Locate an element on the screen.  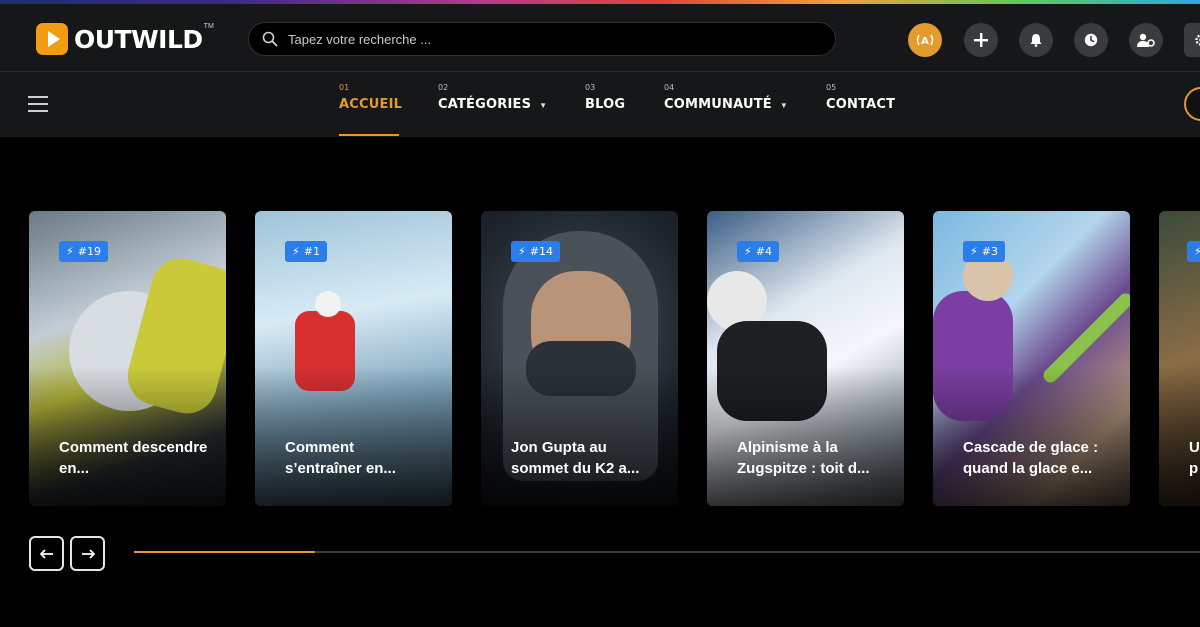
nav-item-accueil: 01 ACCUEIL is located at coordinates (370, 98).